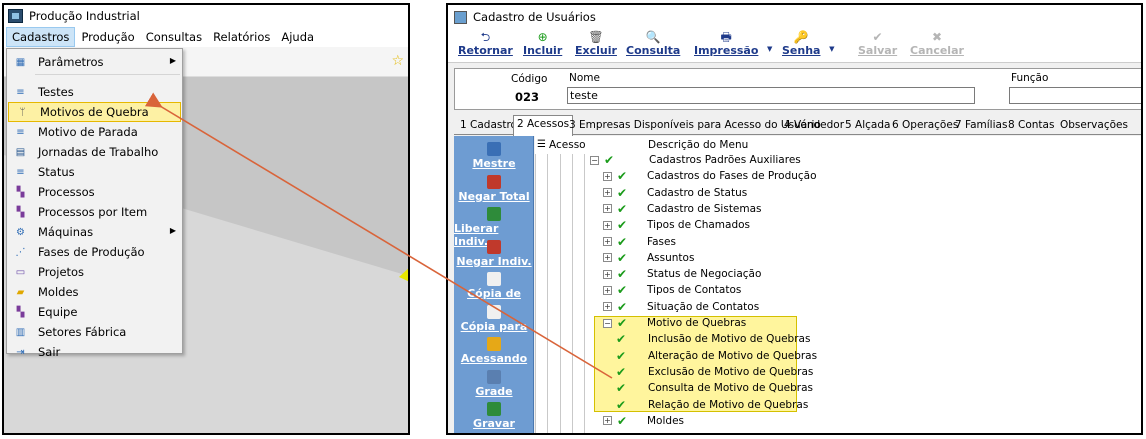 The width and height of the screenshot is (1146, 439). I want to click on tab-alcada: 5 Alçada, so click(867, 126).